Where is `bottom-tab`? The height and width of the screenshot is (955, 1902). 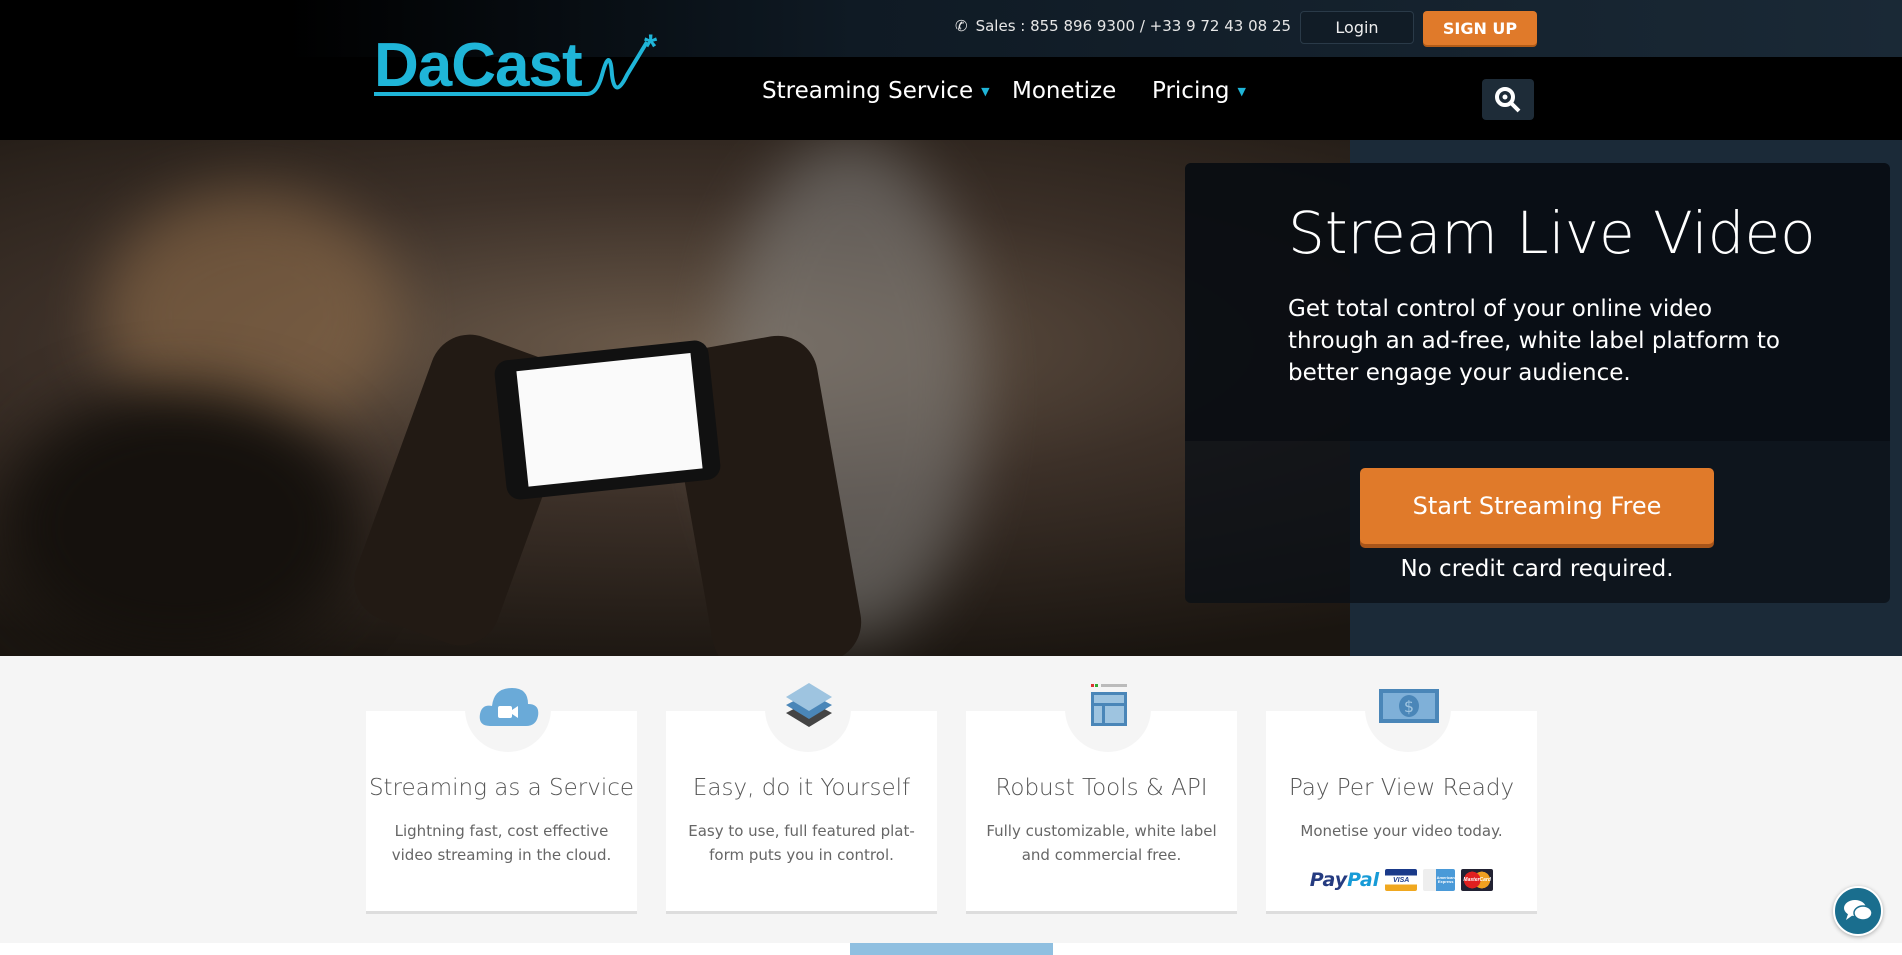
bottom-tab is located at coordinates (951, 949).